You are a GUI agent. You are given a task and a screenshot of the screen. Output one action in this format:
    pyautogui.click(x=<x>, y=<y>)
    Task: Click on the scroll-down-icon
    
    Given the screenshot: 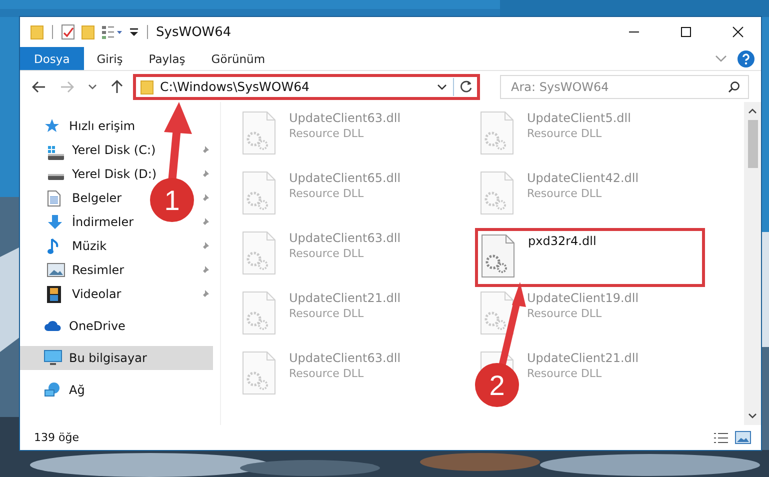 What is the action you would take?
    pyautogui.click(x=752, y=416)
    